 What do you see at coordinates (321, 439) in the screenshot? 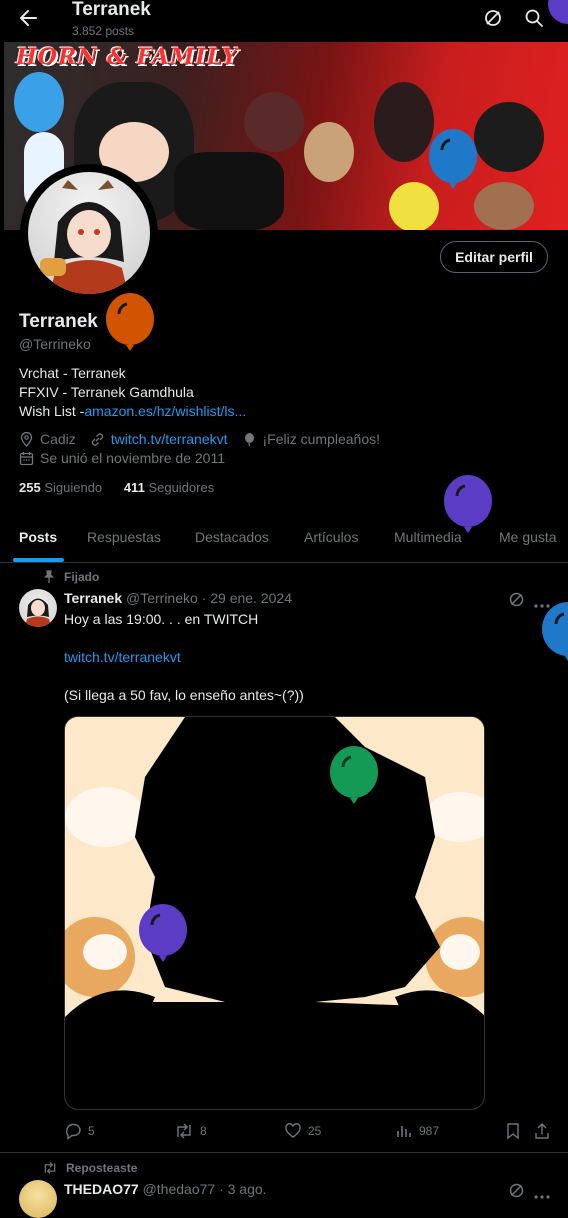
I see `birthday-text: ¡Feliz cumpleaños!` at bounding box center [321, 439].